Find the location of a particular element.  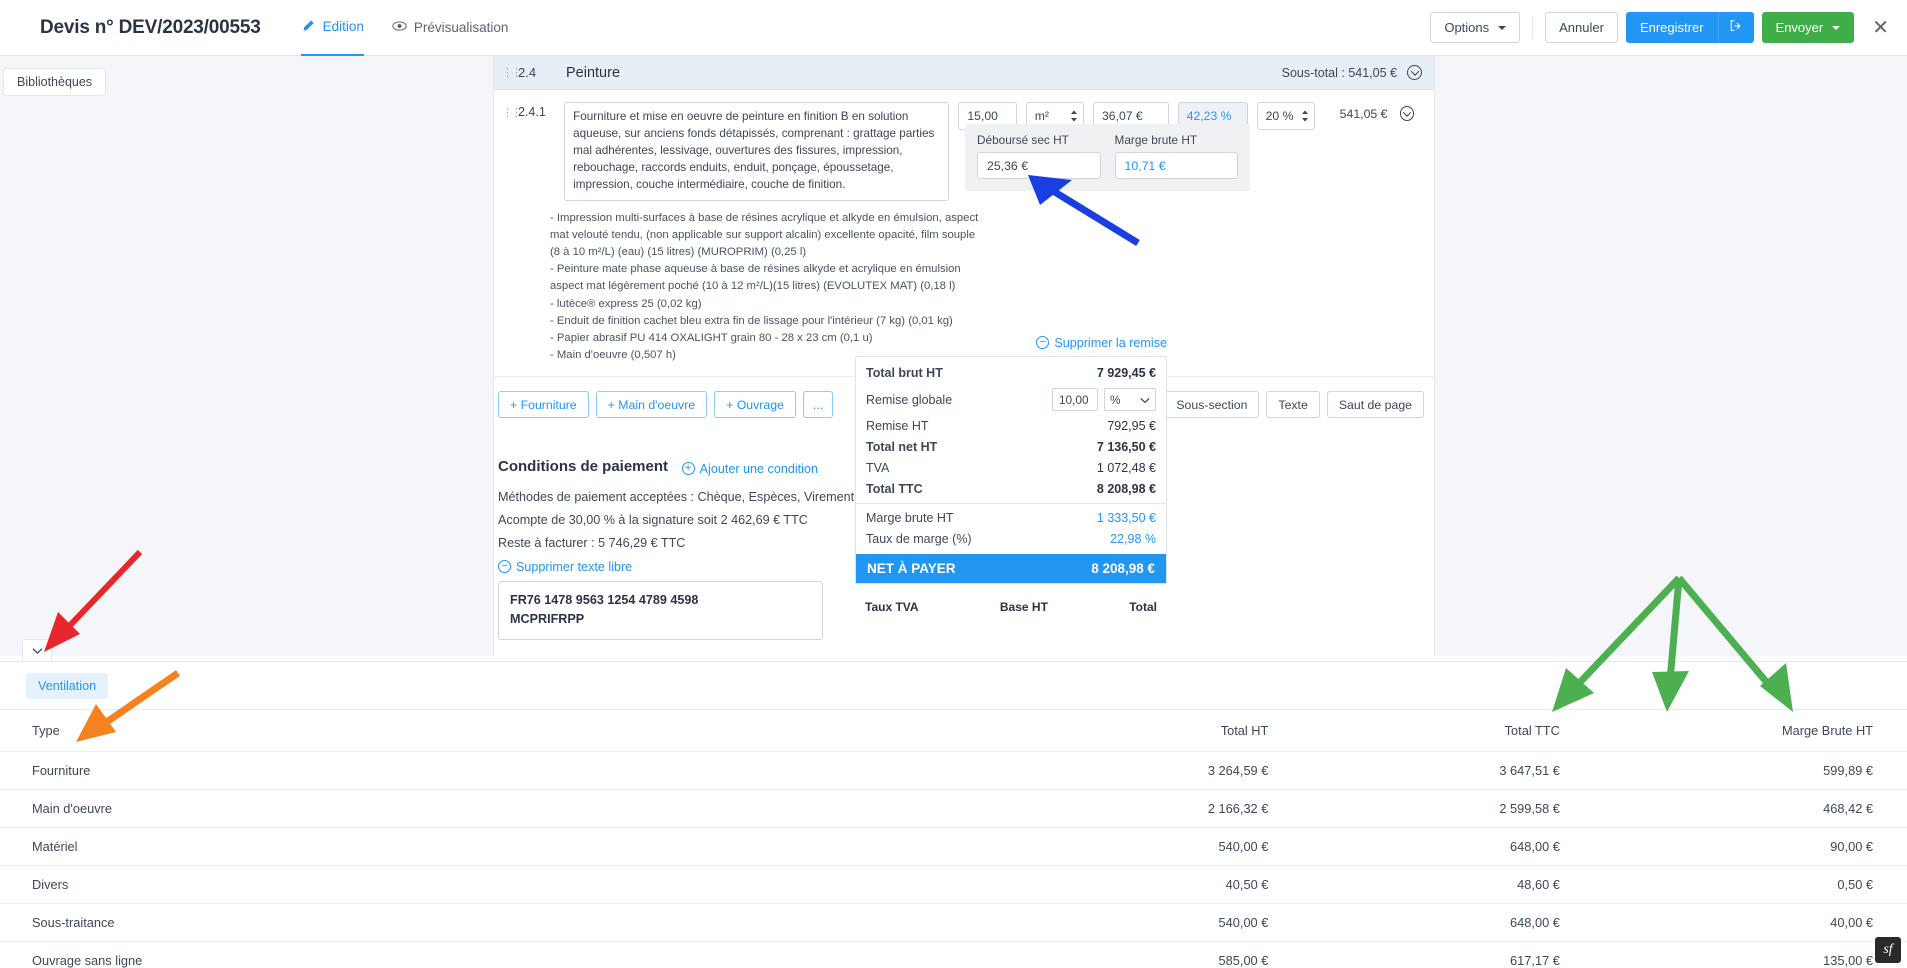

taux-marge-value: 22,98 % is located at coordinates (1133, 538).